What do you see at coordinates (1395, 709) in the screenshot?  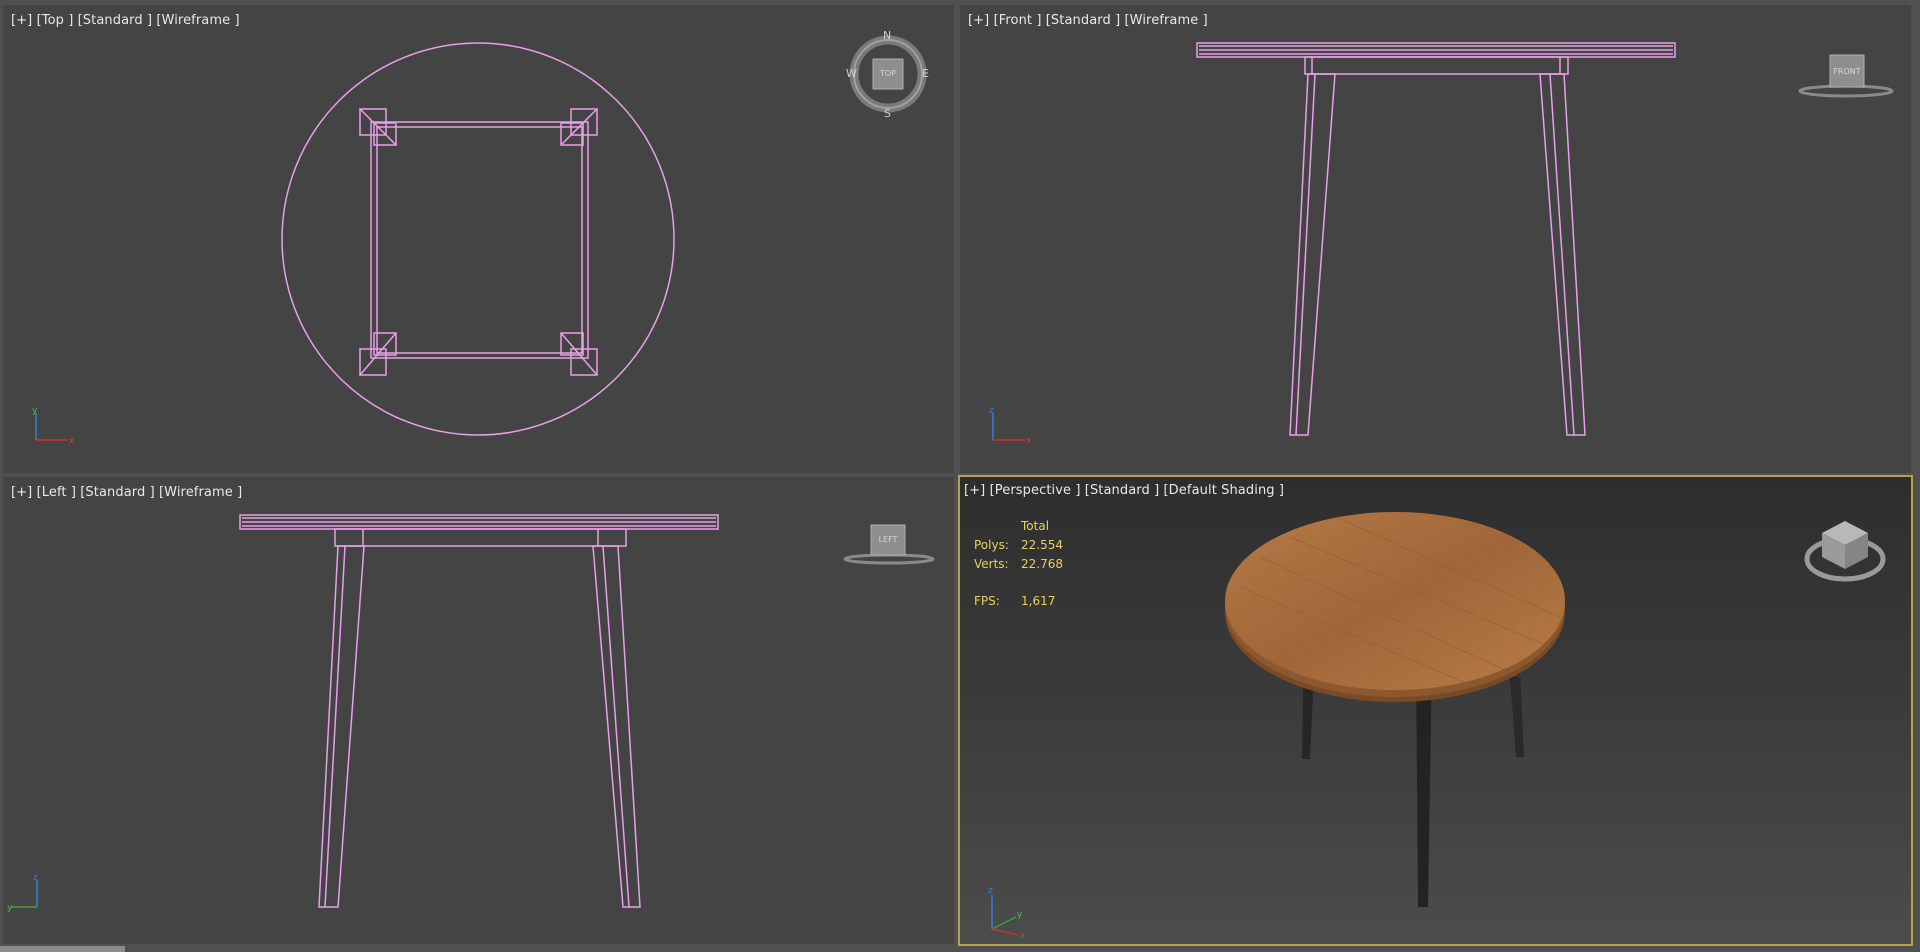 I see `perspective-shaded-table` at bounding box center [1395, 709].